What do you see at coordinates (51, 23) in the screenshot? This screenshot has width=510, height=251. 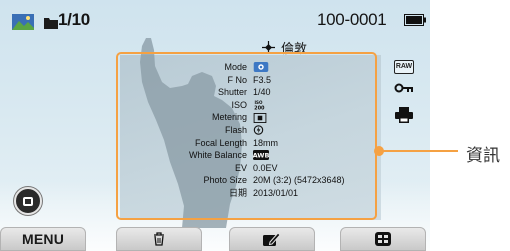 I see `folder-icon` at bounding box center [51, 23].